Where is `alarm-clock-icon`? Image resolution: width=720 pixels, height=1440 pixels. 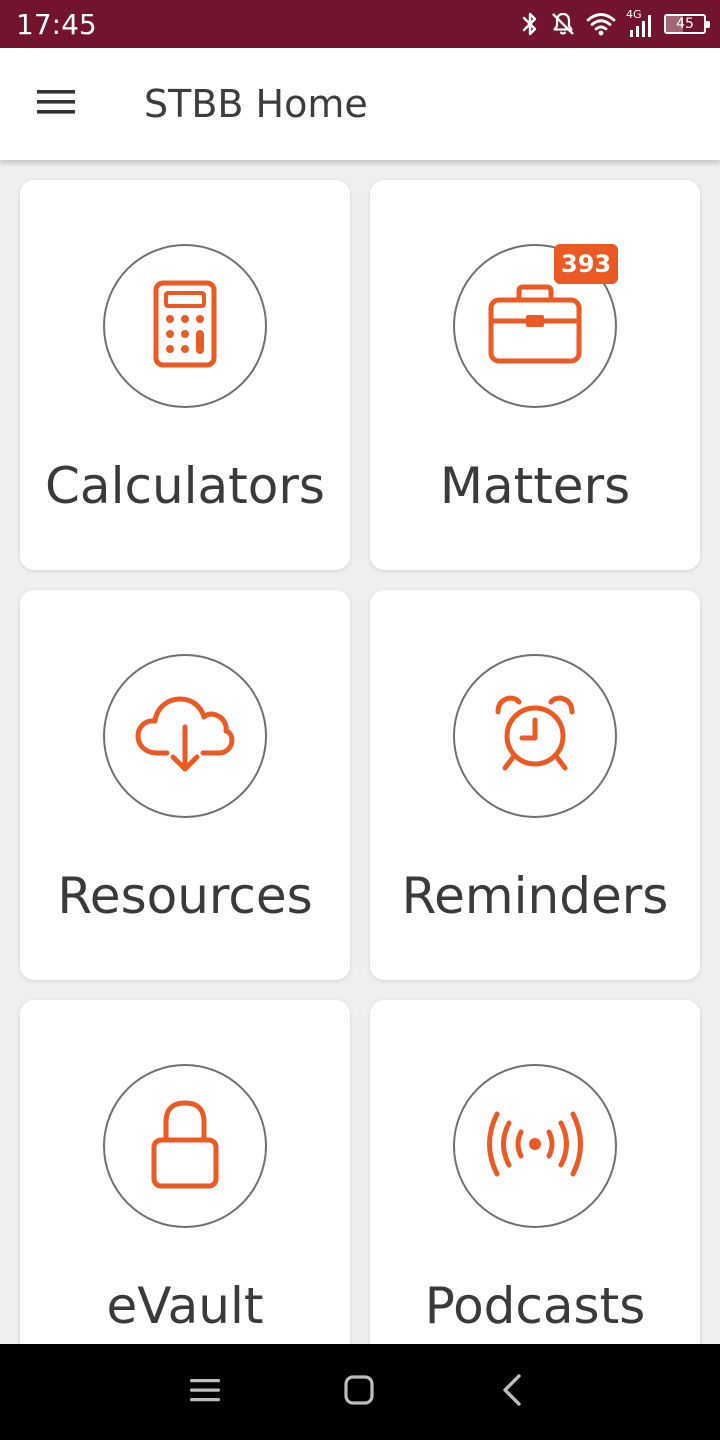 alarm-clock-icon is located at coordinates (535, 736).